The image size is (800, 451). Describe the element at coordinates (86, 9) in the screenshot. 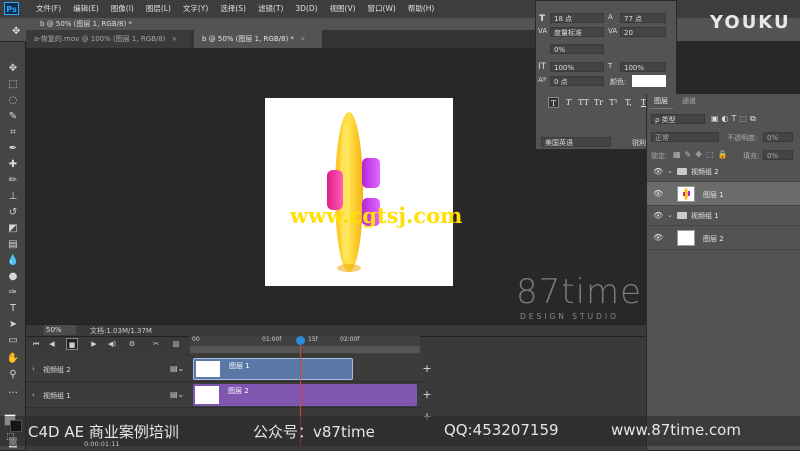

I see `menu-edit: 编辑(E)` at that location.